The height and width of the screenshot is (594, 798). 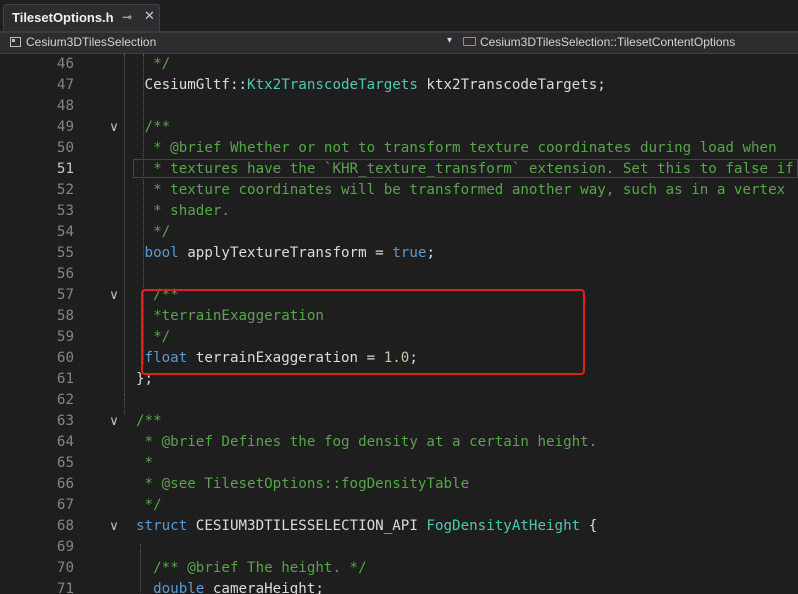 I want to click on document-tab-strip: TilesetOptions.h ⊸ ✕, so click(x=399, y=16).